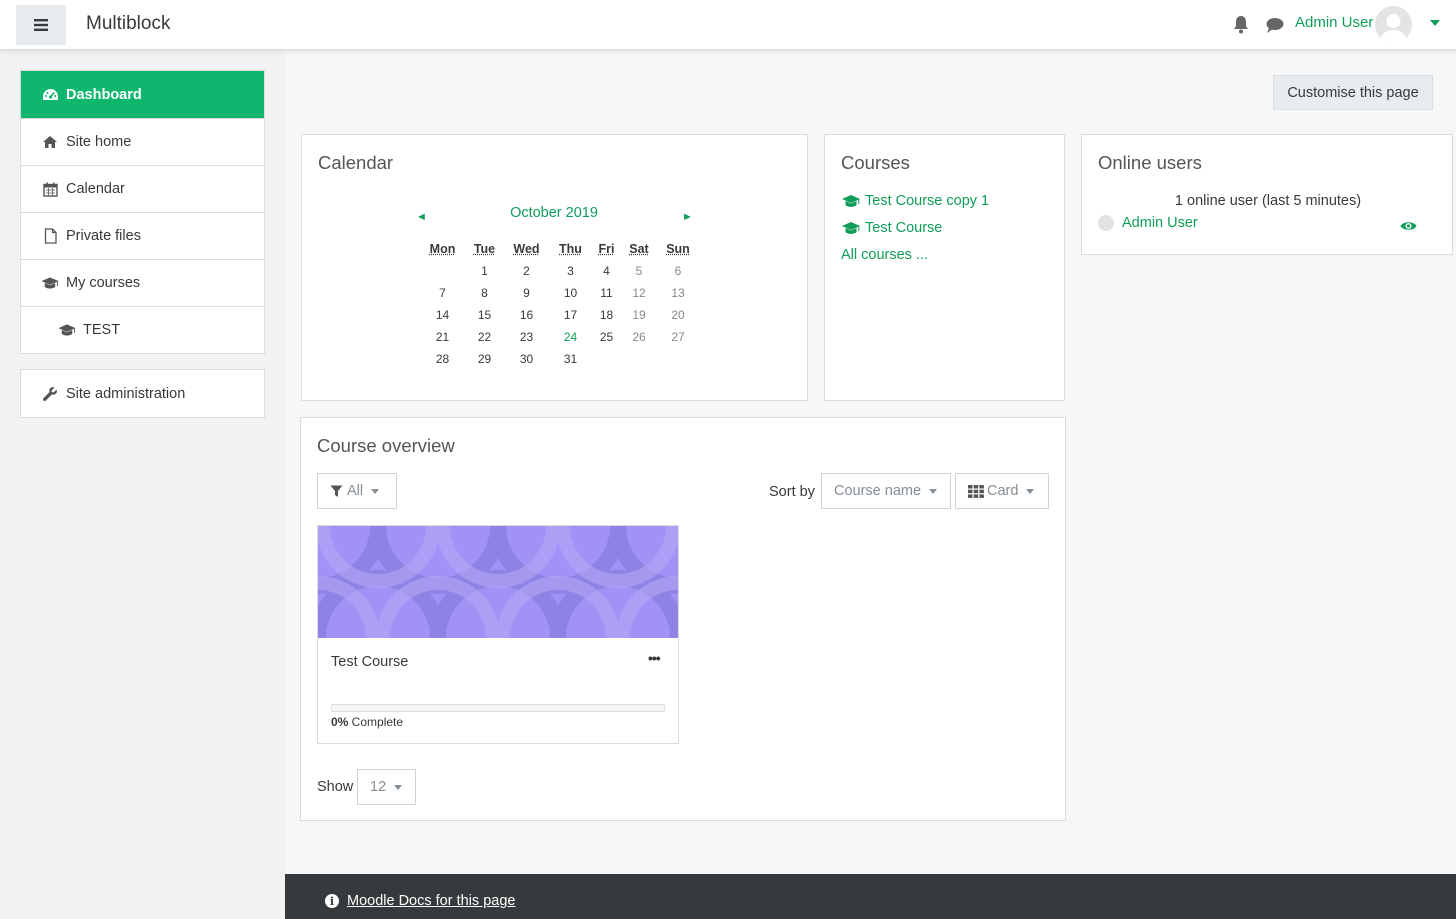 The width and height of the screenshot is (1456, 919). I want to click on course-progress-percent: 0%, so click(340, 722).